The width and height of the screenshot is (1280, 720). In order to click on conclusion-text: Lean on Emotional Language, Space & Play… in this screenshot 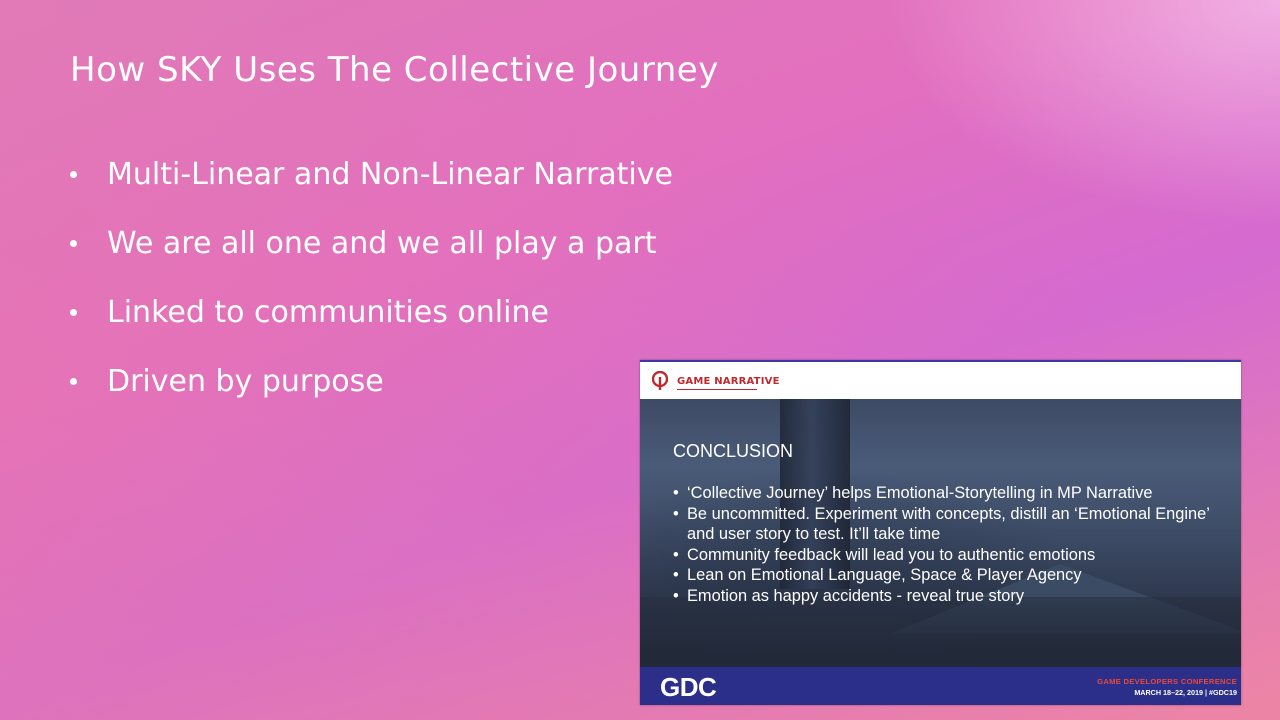, I will do `click(884, 575)`.